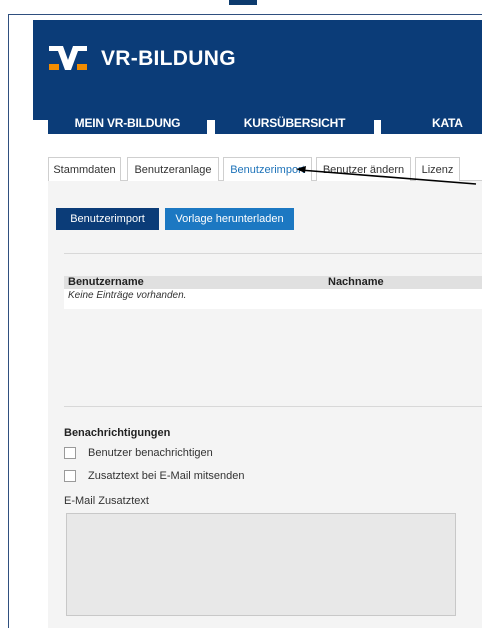 The image size is (482, 628). I want to click on tab-benutzer-aendern: Benutzer ändern, so click(363, 169).